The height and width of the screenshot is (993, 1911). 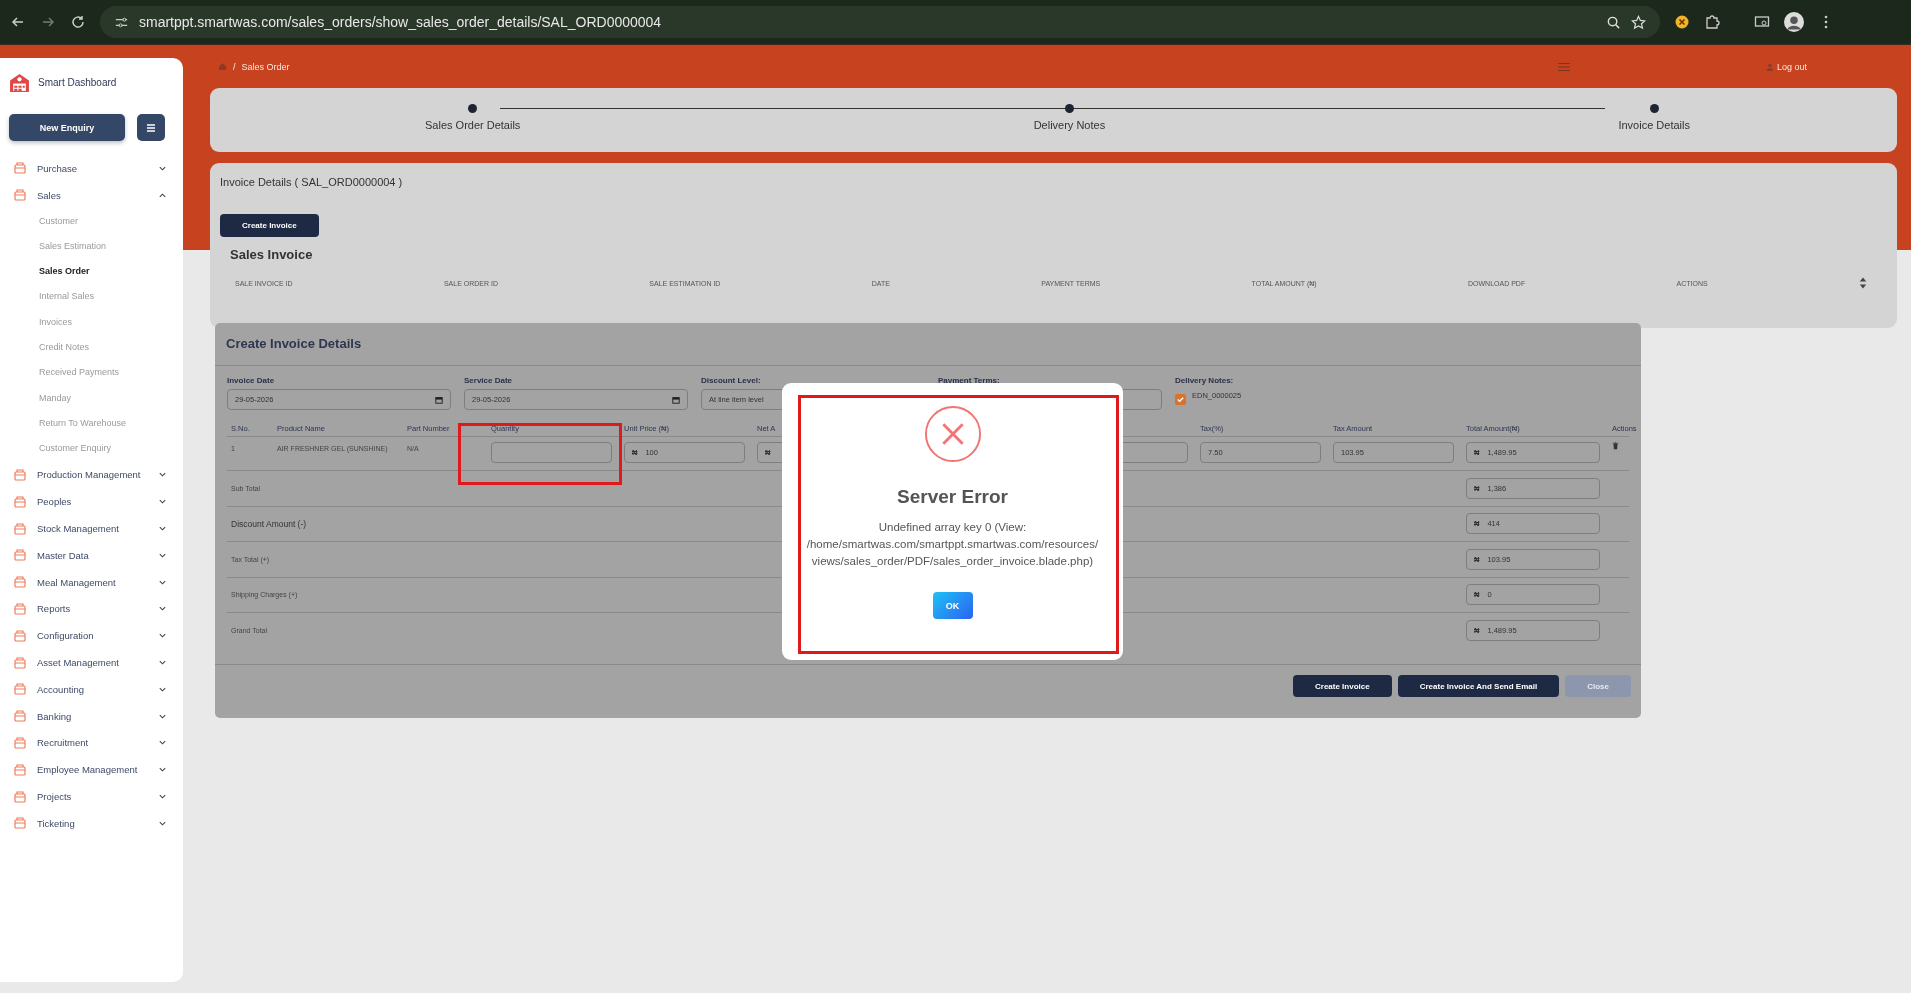 I want to click on logout-link: Log out, so click(x=1786, y=66).